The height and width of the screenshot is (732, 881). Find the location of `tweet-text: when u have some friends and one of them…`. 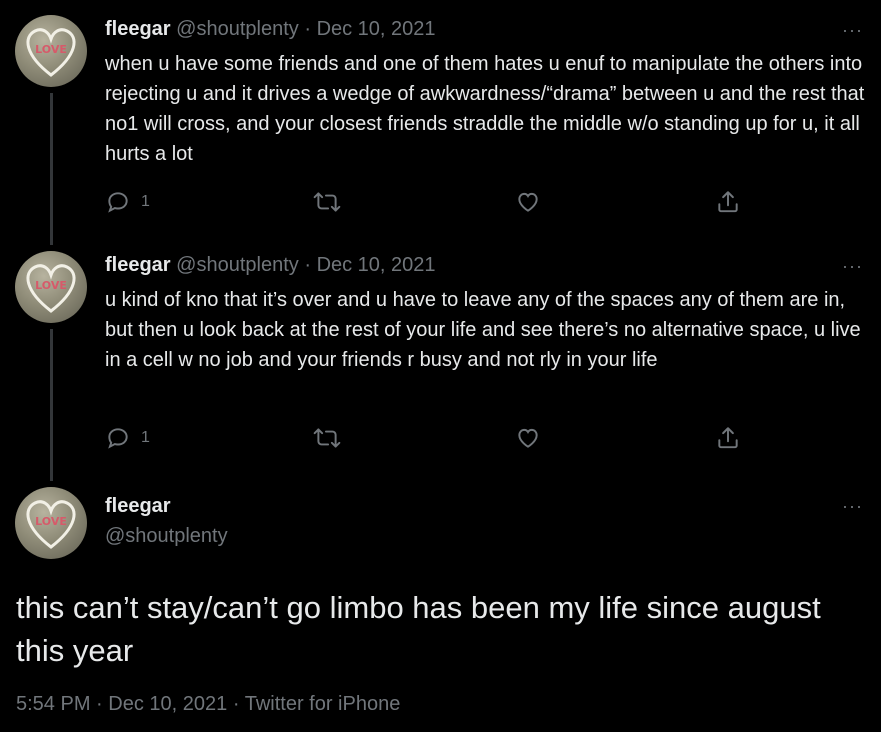

tweet-text: when u have some friends and one of them… is located at coordinates (485, 109).